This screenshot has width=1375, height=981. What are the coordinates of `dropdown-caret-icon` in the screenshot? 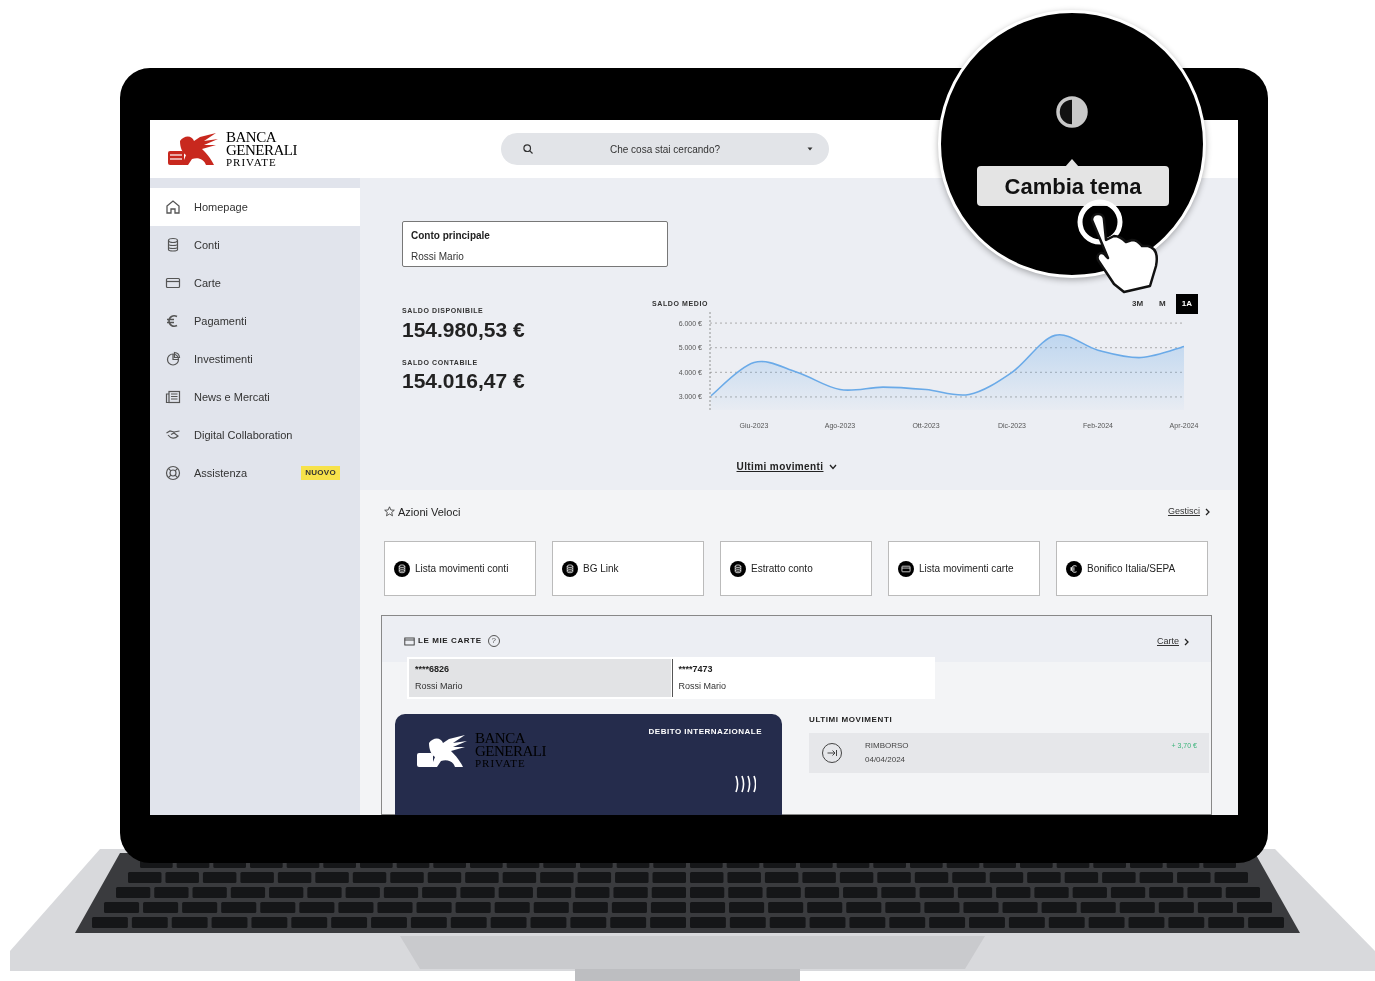 It's located at (810, 149).